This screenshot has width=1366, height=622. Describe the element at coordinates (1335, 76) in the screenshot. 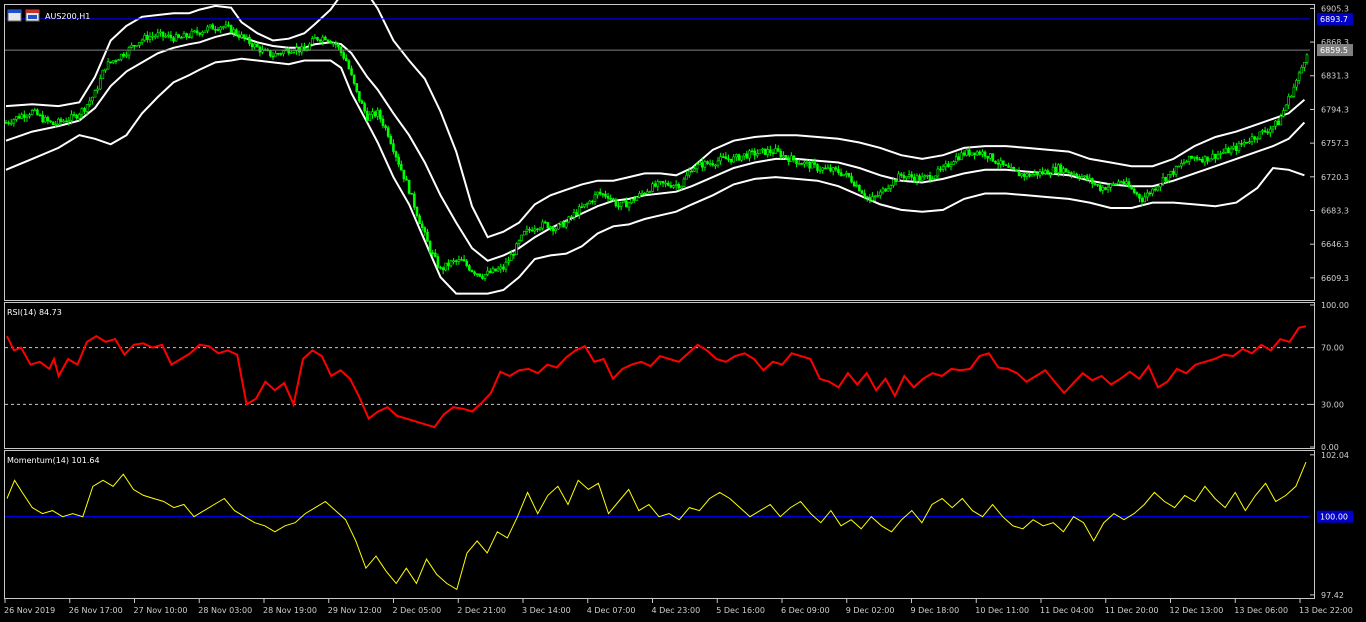

I see `price-tick-label: 6831.3` at that location.